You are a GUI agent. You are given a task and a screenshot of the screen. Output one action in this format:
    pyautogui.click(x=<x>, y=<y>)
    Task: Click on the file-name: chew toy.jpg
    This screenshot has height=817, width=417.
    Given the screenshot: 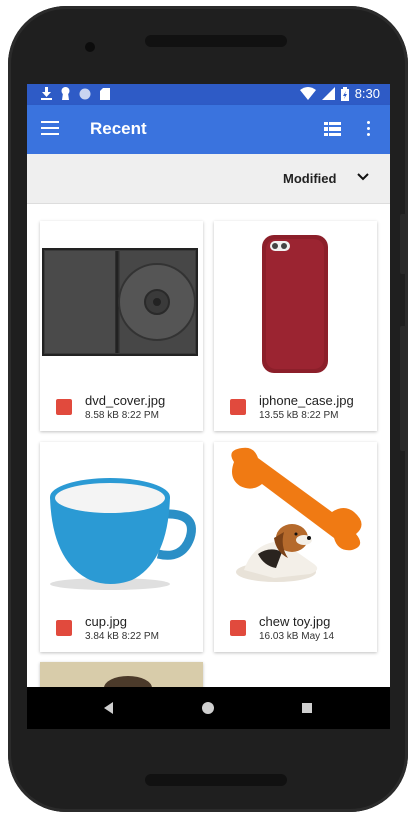 What is the action you would take?
    pyautogui.click(x=295, y=621)
    